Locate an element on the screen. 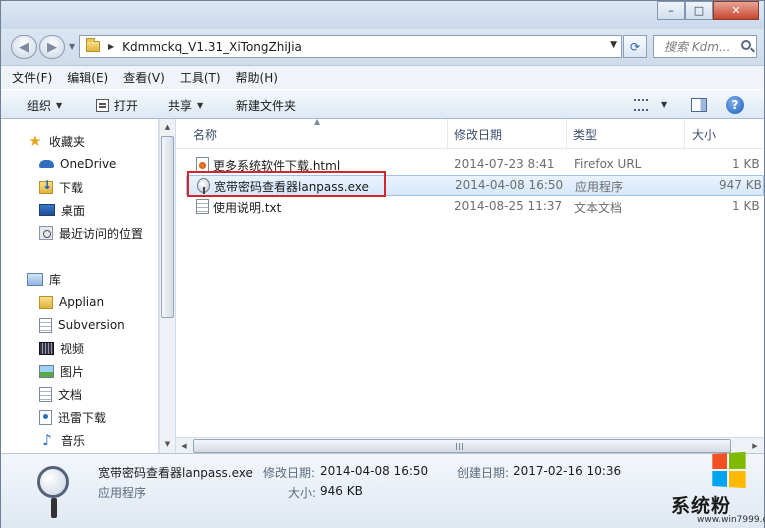 The height and width of the screenshot is (528, 765). nav-documents: 文档 is located at coordinates (60, 394).